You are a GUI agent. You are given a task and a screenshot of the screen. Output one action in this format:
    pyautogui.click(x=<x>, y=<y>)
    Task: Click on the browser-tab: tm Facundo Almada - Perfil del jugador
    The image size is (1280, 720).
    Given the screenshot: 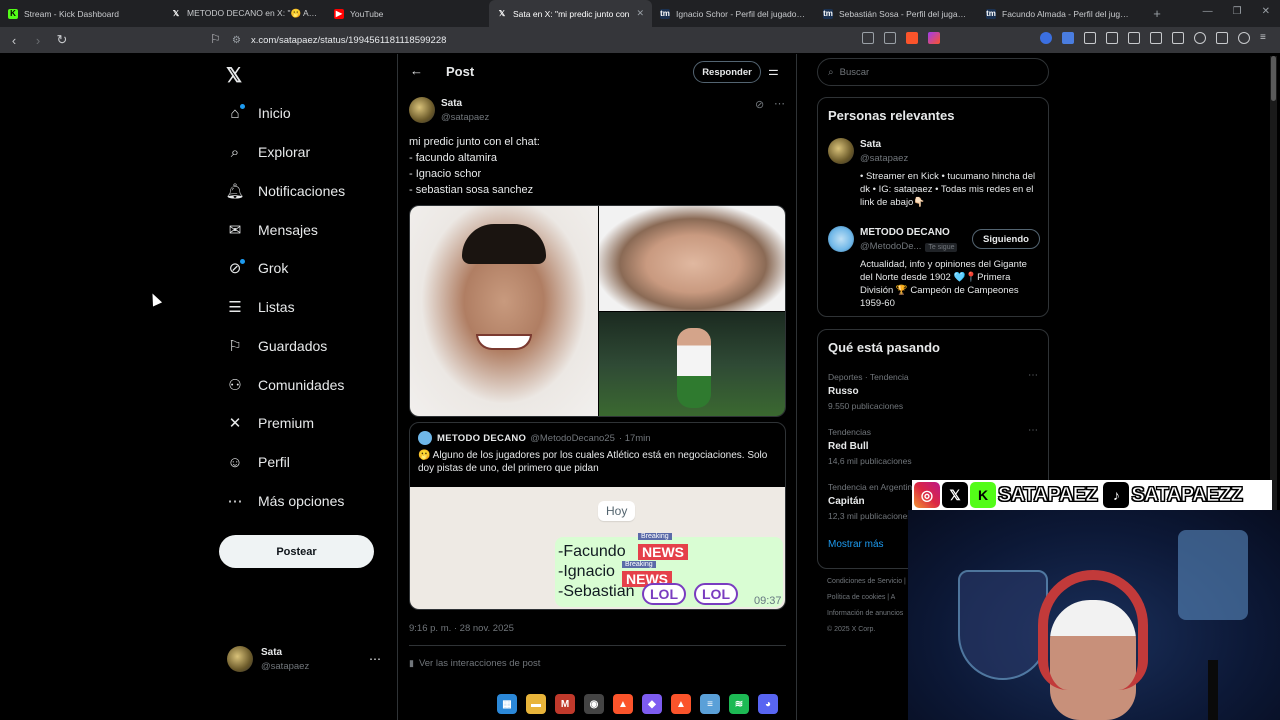 What is the action you would take?
    pyautogui.click(x=1059, y=13)
    